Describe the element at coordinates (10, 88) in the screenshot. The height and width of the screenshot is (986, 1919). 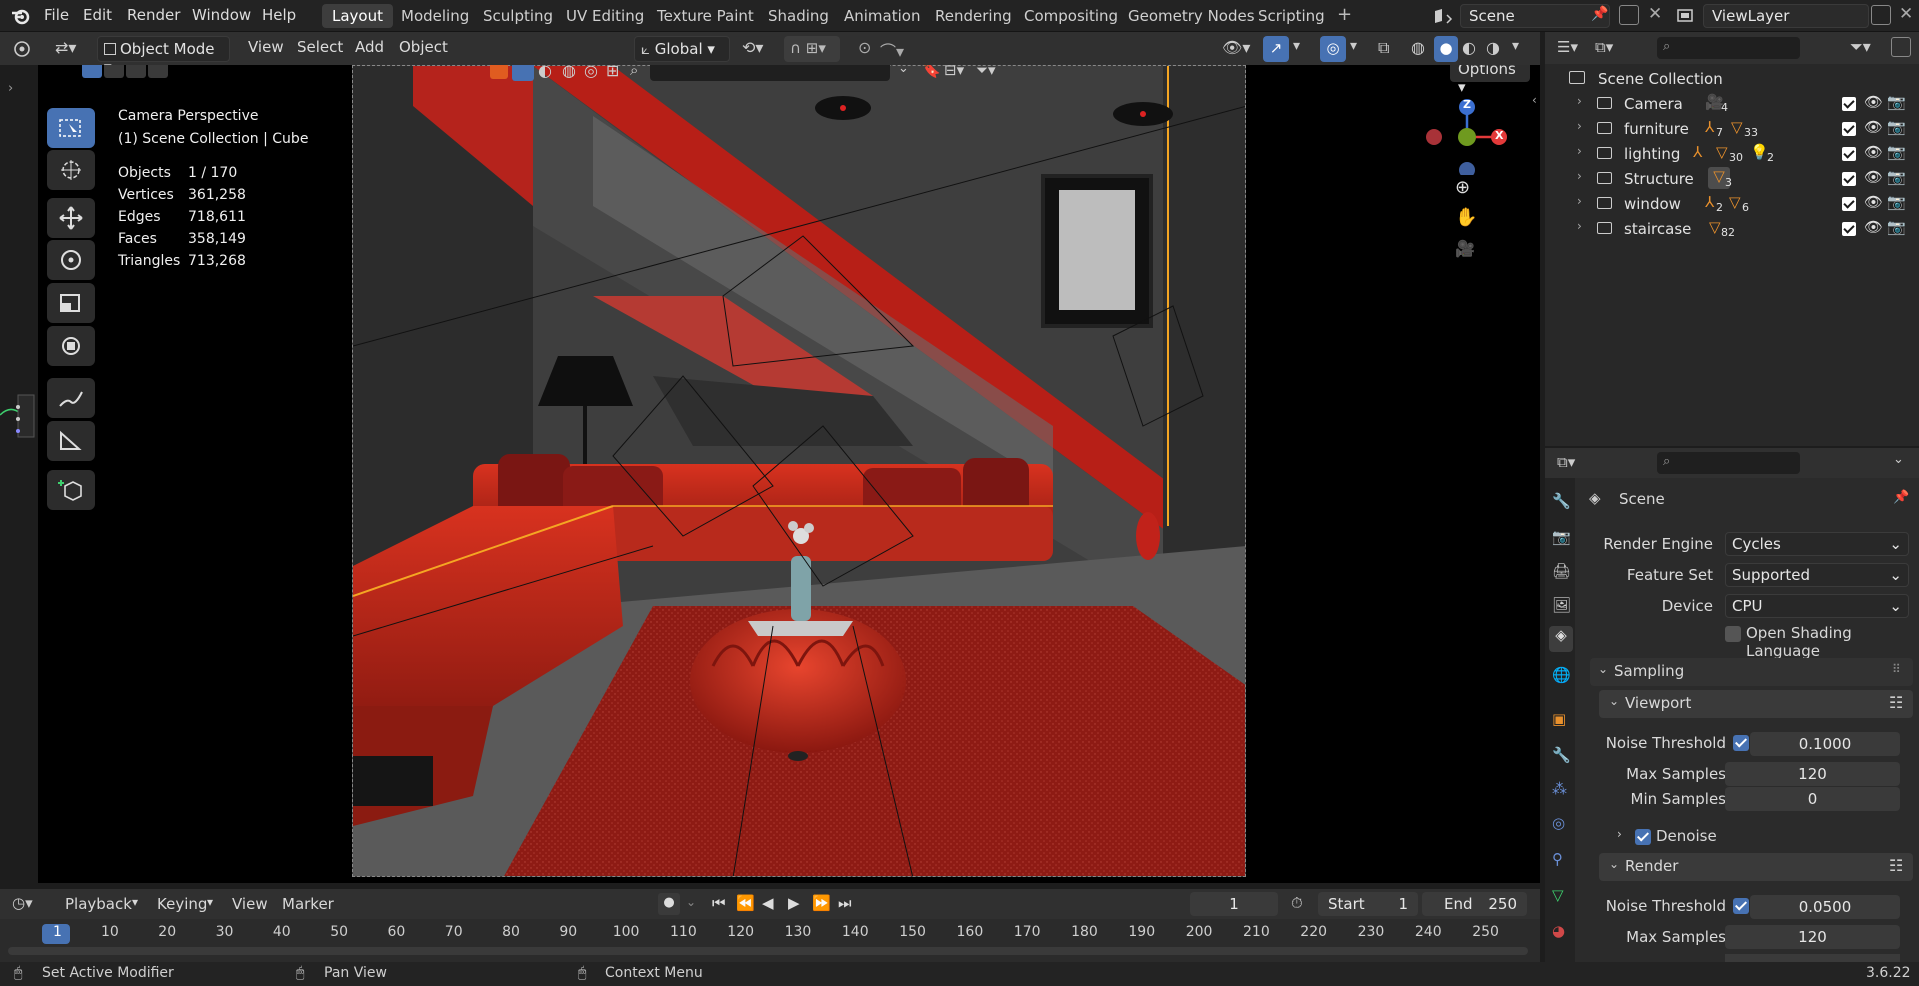
I see `expand-arrow-icon: ›` at that location.